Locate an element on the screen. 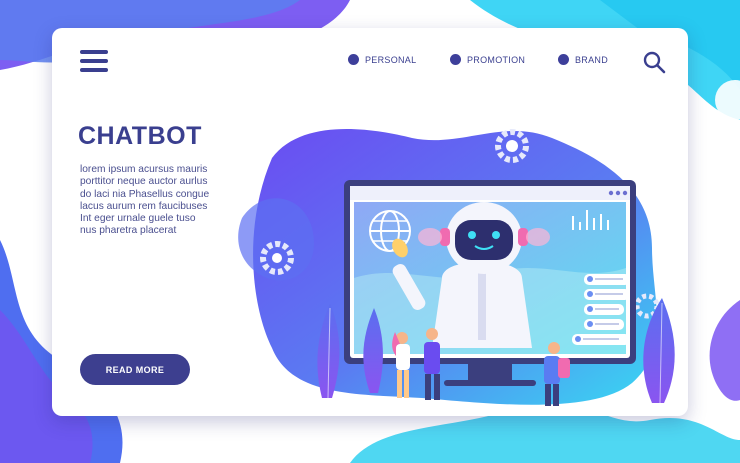 The height and width of the screenshot is (463, 740). nav-item-promotion: PROMOTION is located at coordinates (504, 59).